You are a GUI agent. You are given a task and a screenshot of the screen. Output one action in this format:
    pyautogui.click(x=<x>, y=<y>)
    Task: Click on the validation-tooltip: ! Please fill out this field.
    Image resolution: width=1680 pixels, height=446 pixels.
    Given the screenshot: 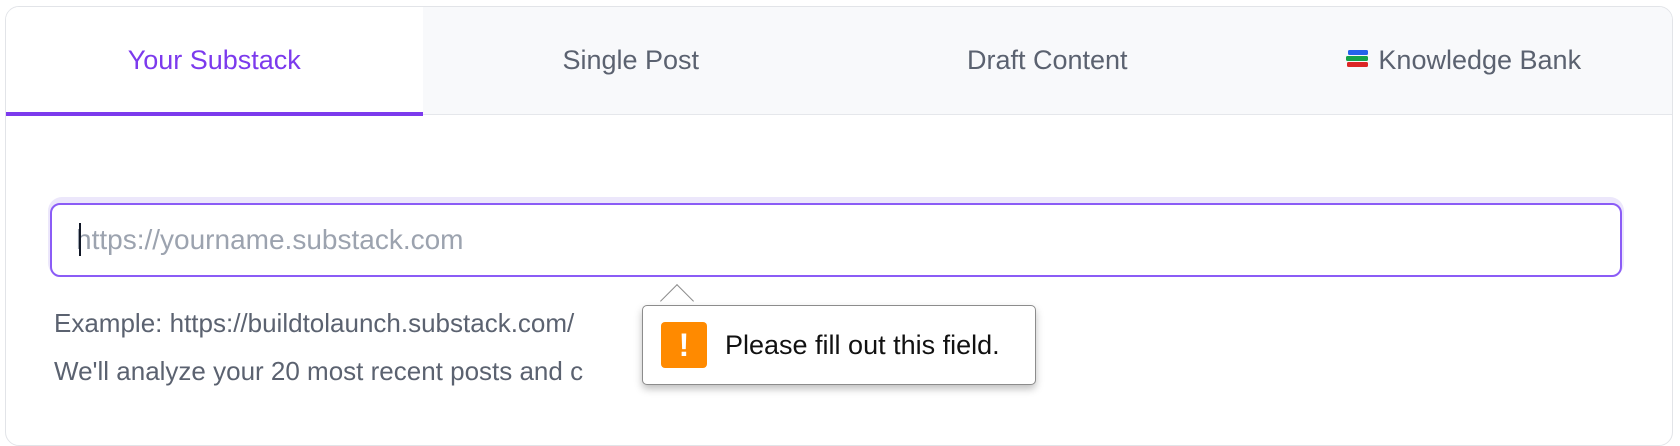 What is the action you would take?
    pyautogui.click(x=839, y=345)
    